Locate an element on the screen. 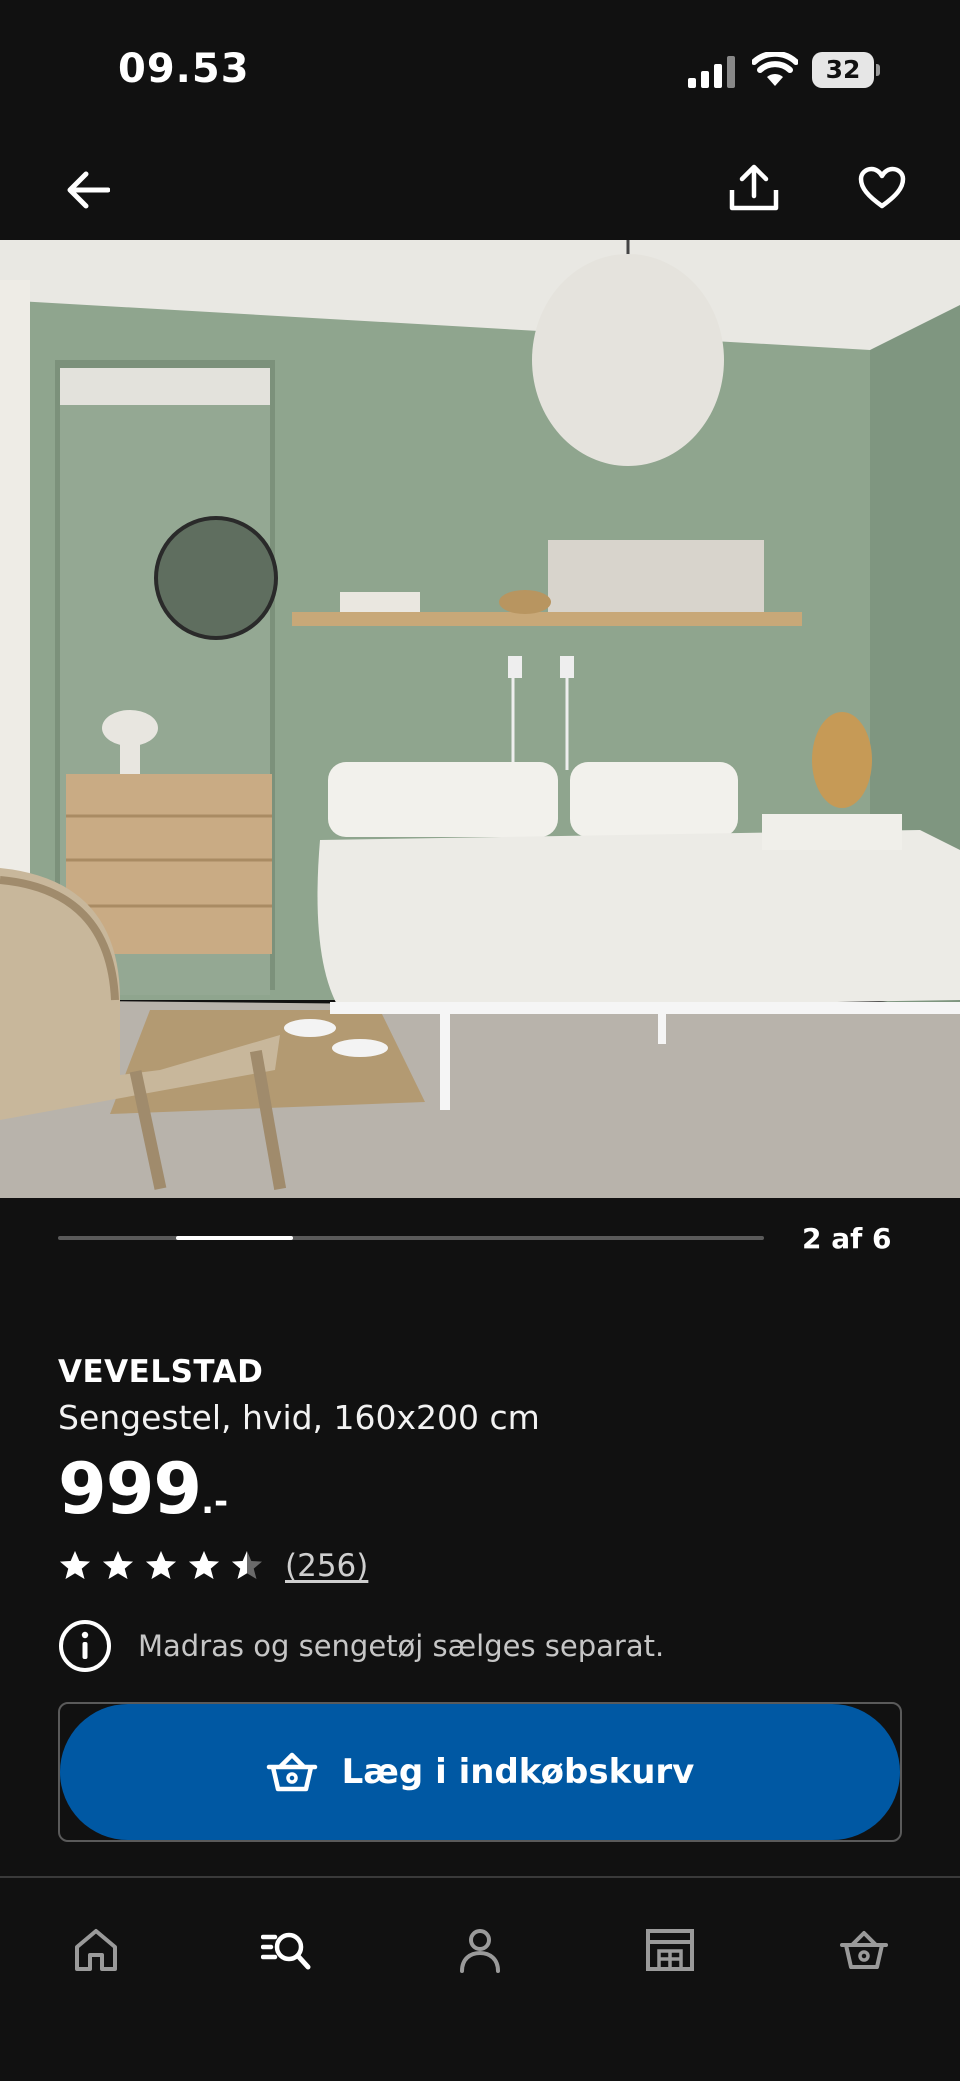 This screenshot has height=2081, width=960. back-button is located at coordinates (88, 190).